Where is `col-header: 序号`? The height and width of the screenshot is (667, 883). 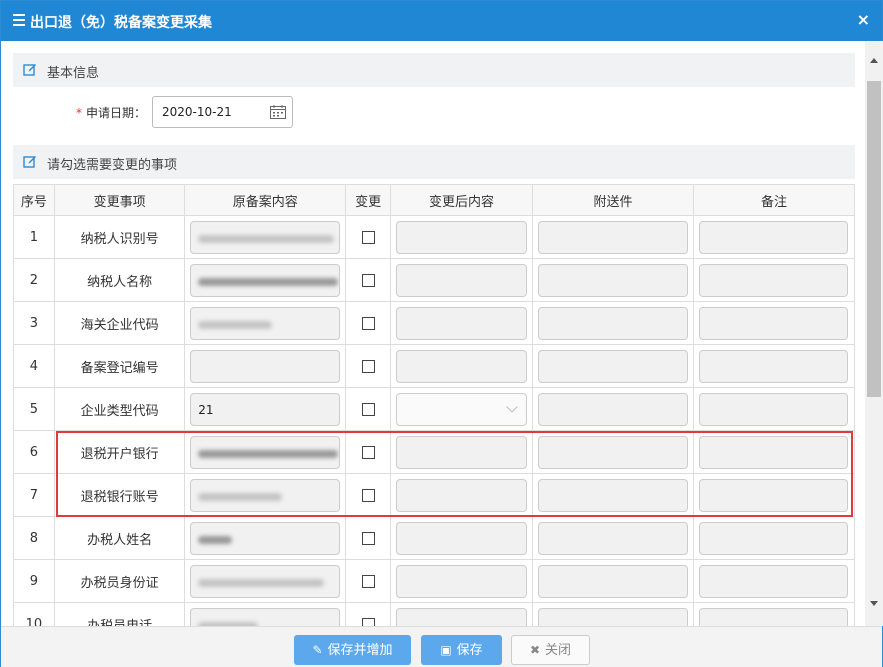
col-header: 序号 is located at coordinates (34, 200).